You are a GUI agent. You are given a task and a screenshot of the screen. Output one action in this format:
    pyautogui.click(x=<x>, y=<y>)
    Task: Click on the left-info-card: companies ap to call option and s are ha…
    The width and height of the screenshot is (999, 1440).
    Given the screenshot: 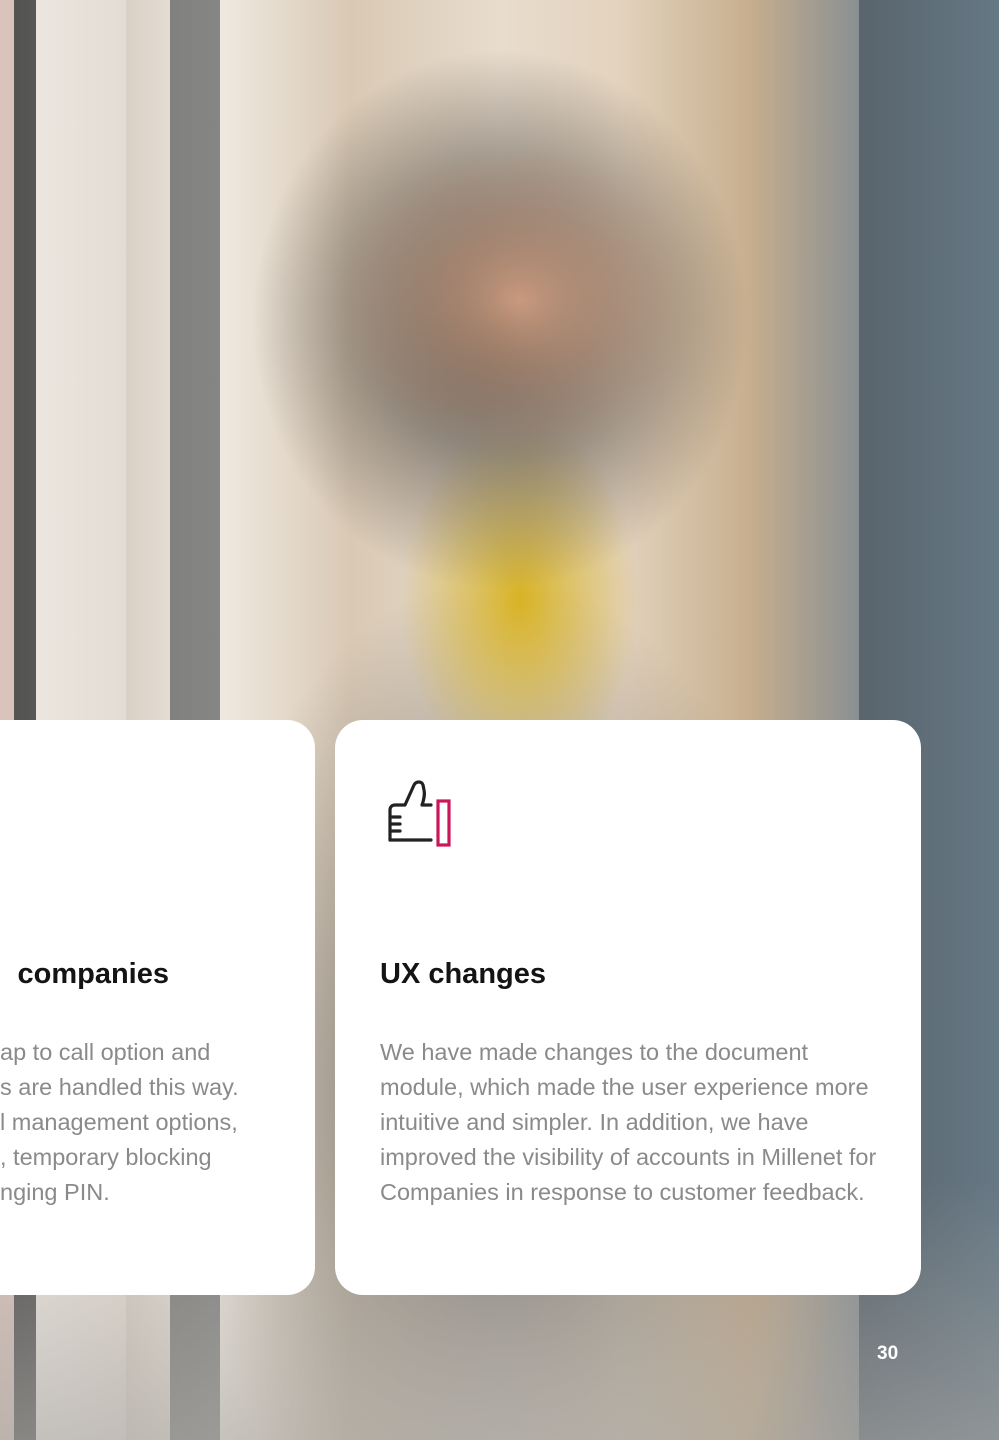 What is the action you would take?
    pyautogui.click(x=157, y=1007)
    